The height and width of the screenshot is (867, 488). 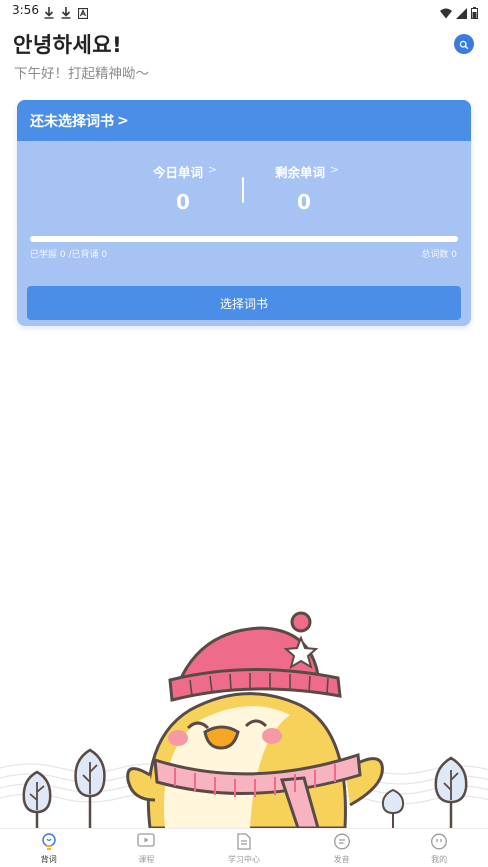 I want to click on status-time: 3:56, so click(x=25, y=10).